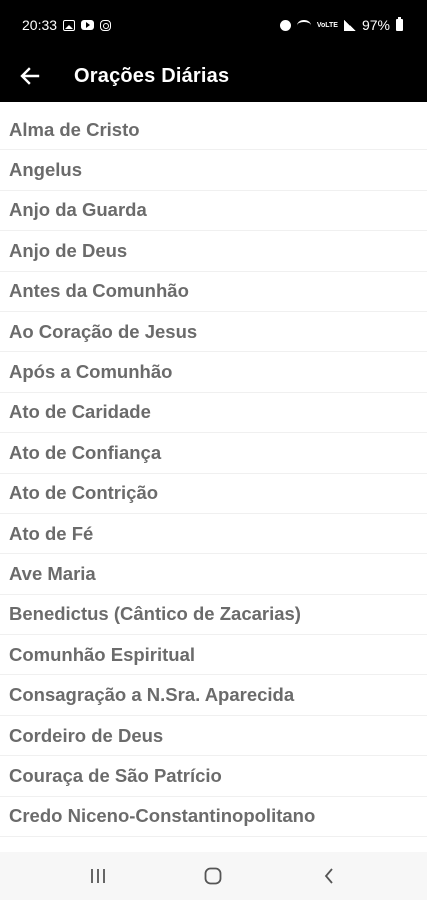 Image resolution: width=427 pixels, height=900 pixels. What do you see at coordinates (213, 251) in the screenshot?
I see `list-item: Anjo de Deus` at bounding box center [213, 251].